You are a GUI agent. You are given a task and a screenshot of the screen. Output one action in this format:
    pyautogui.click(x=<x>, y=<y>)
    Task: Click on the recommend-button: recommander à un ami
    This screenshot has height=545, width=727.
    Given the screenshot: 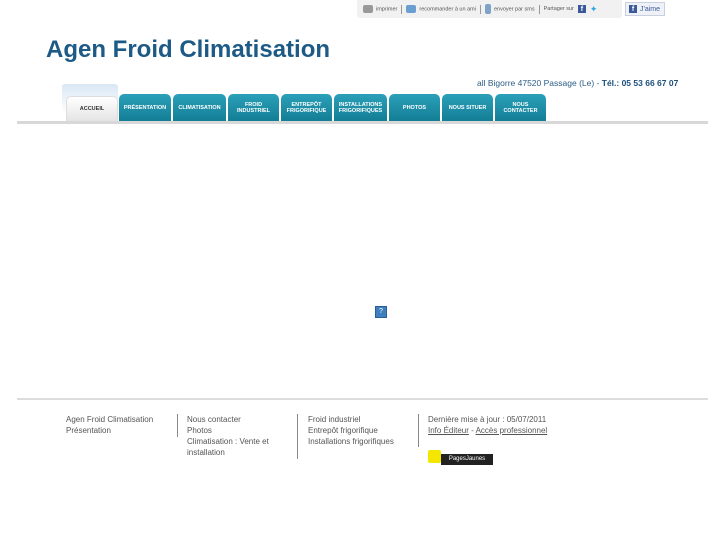 What is the action you would take?
    pyautogui.click(x=441, y=9)
    